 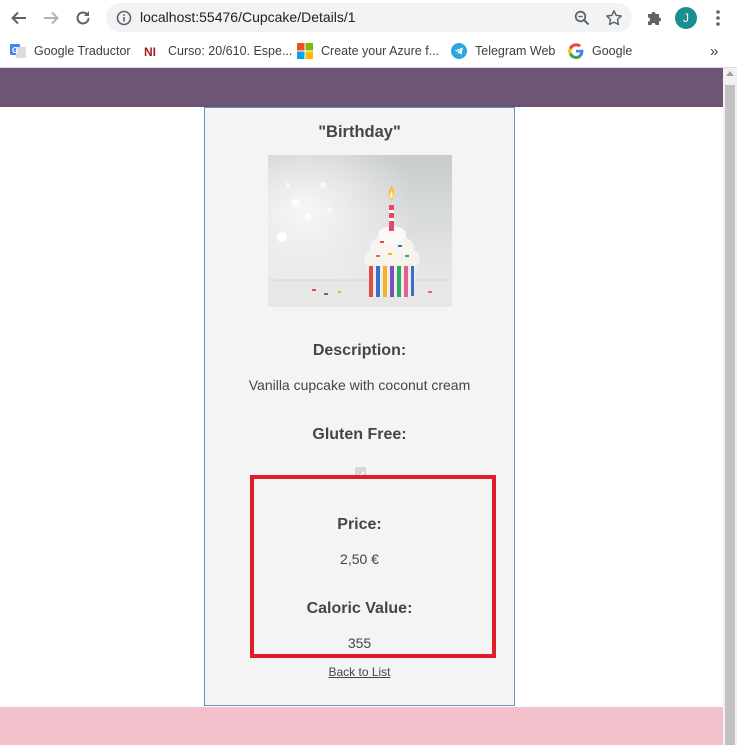 What do you see at coordinates (730, 73) in the screenshot?
I see `scroll-up-arrow-icon` at bounding box center [730, 73].